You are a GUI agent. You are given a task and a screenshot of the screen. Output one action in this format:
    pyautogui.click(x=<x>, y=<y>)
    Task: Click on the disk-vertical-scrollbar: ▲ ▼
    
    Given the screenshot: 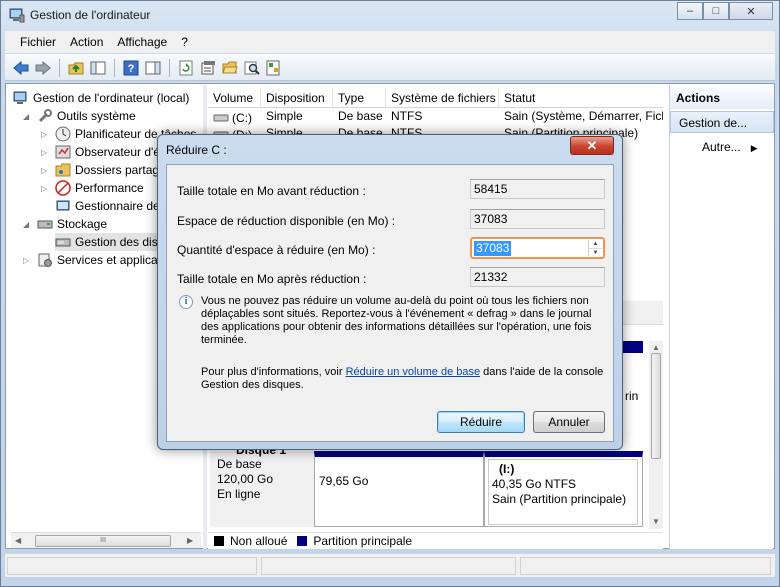 What is the action you would take?
    pyautogui.click(x=656, y=435)
    